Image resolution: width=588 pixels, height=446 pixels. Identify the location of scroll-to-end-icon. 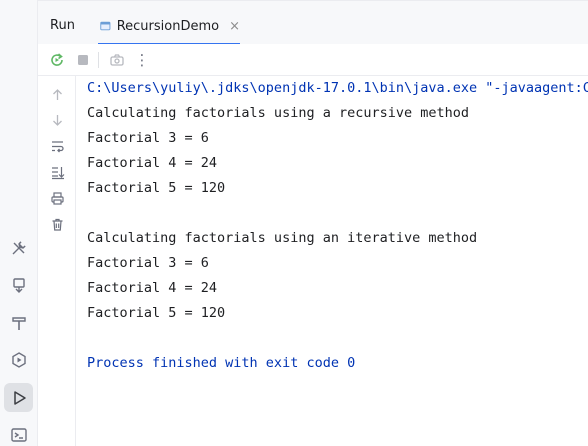
(57, 172).